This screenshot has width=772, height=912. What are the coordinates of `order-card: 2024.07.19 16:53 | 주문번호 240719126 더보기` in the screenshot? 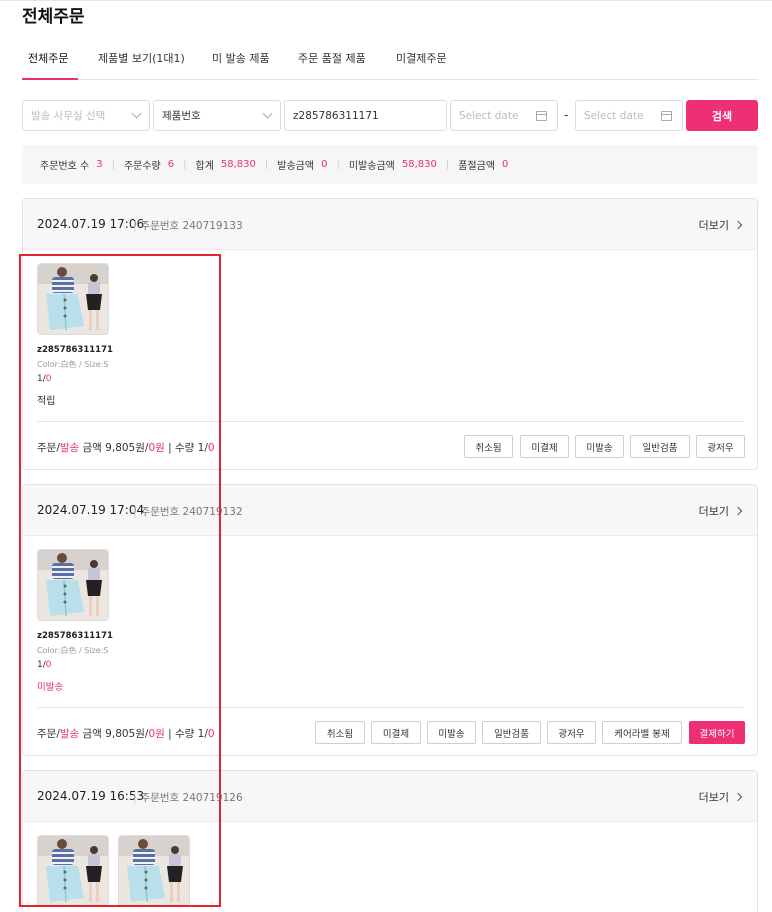 It's located at (390, 841).